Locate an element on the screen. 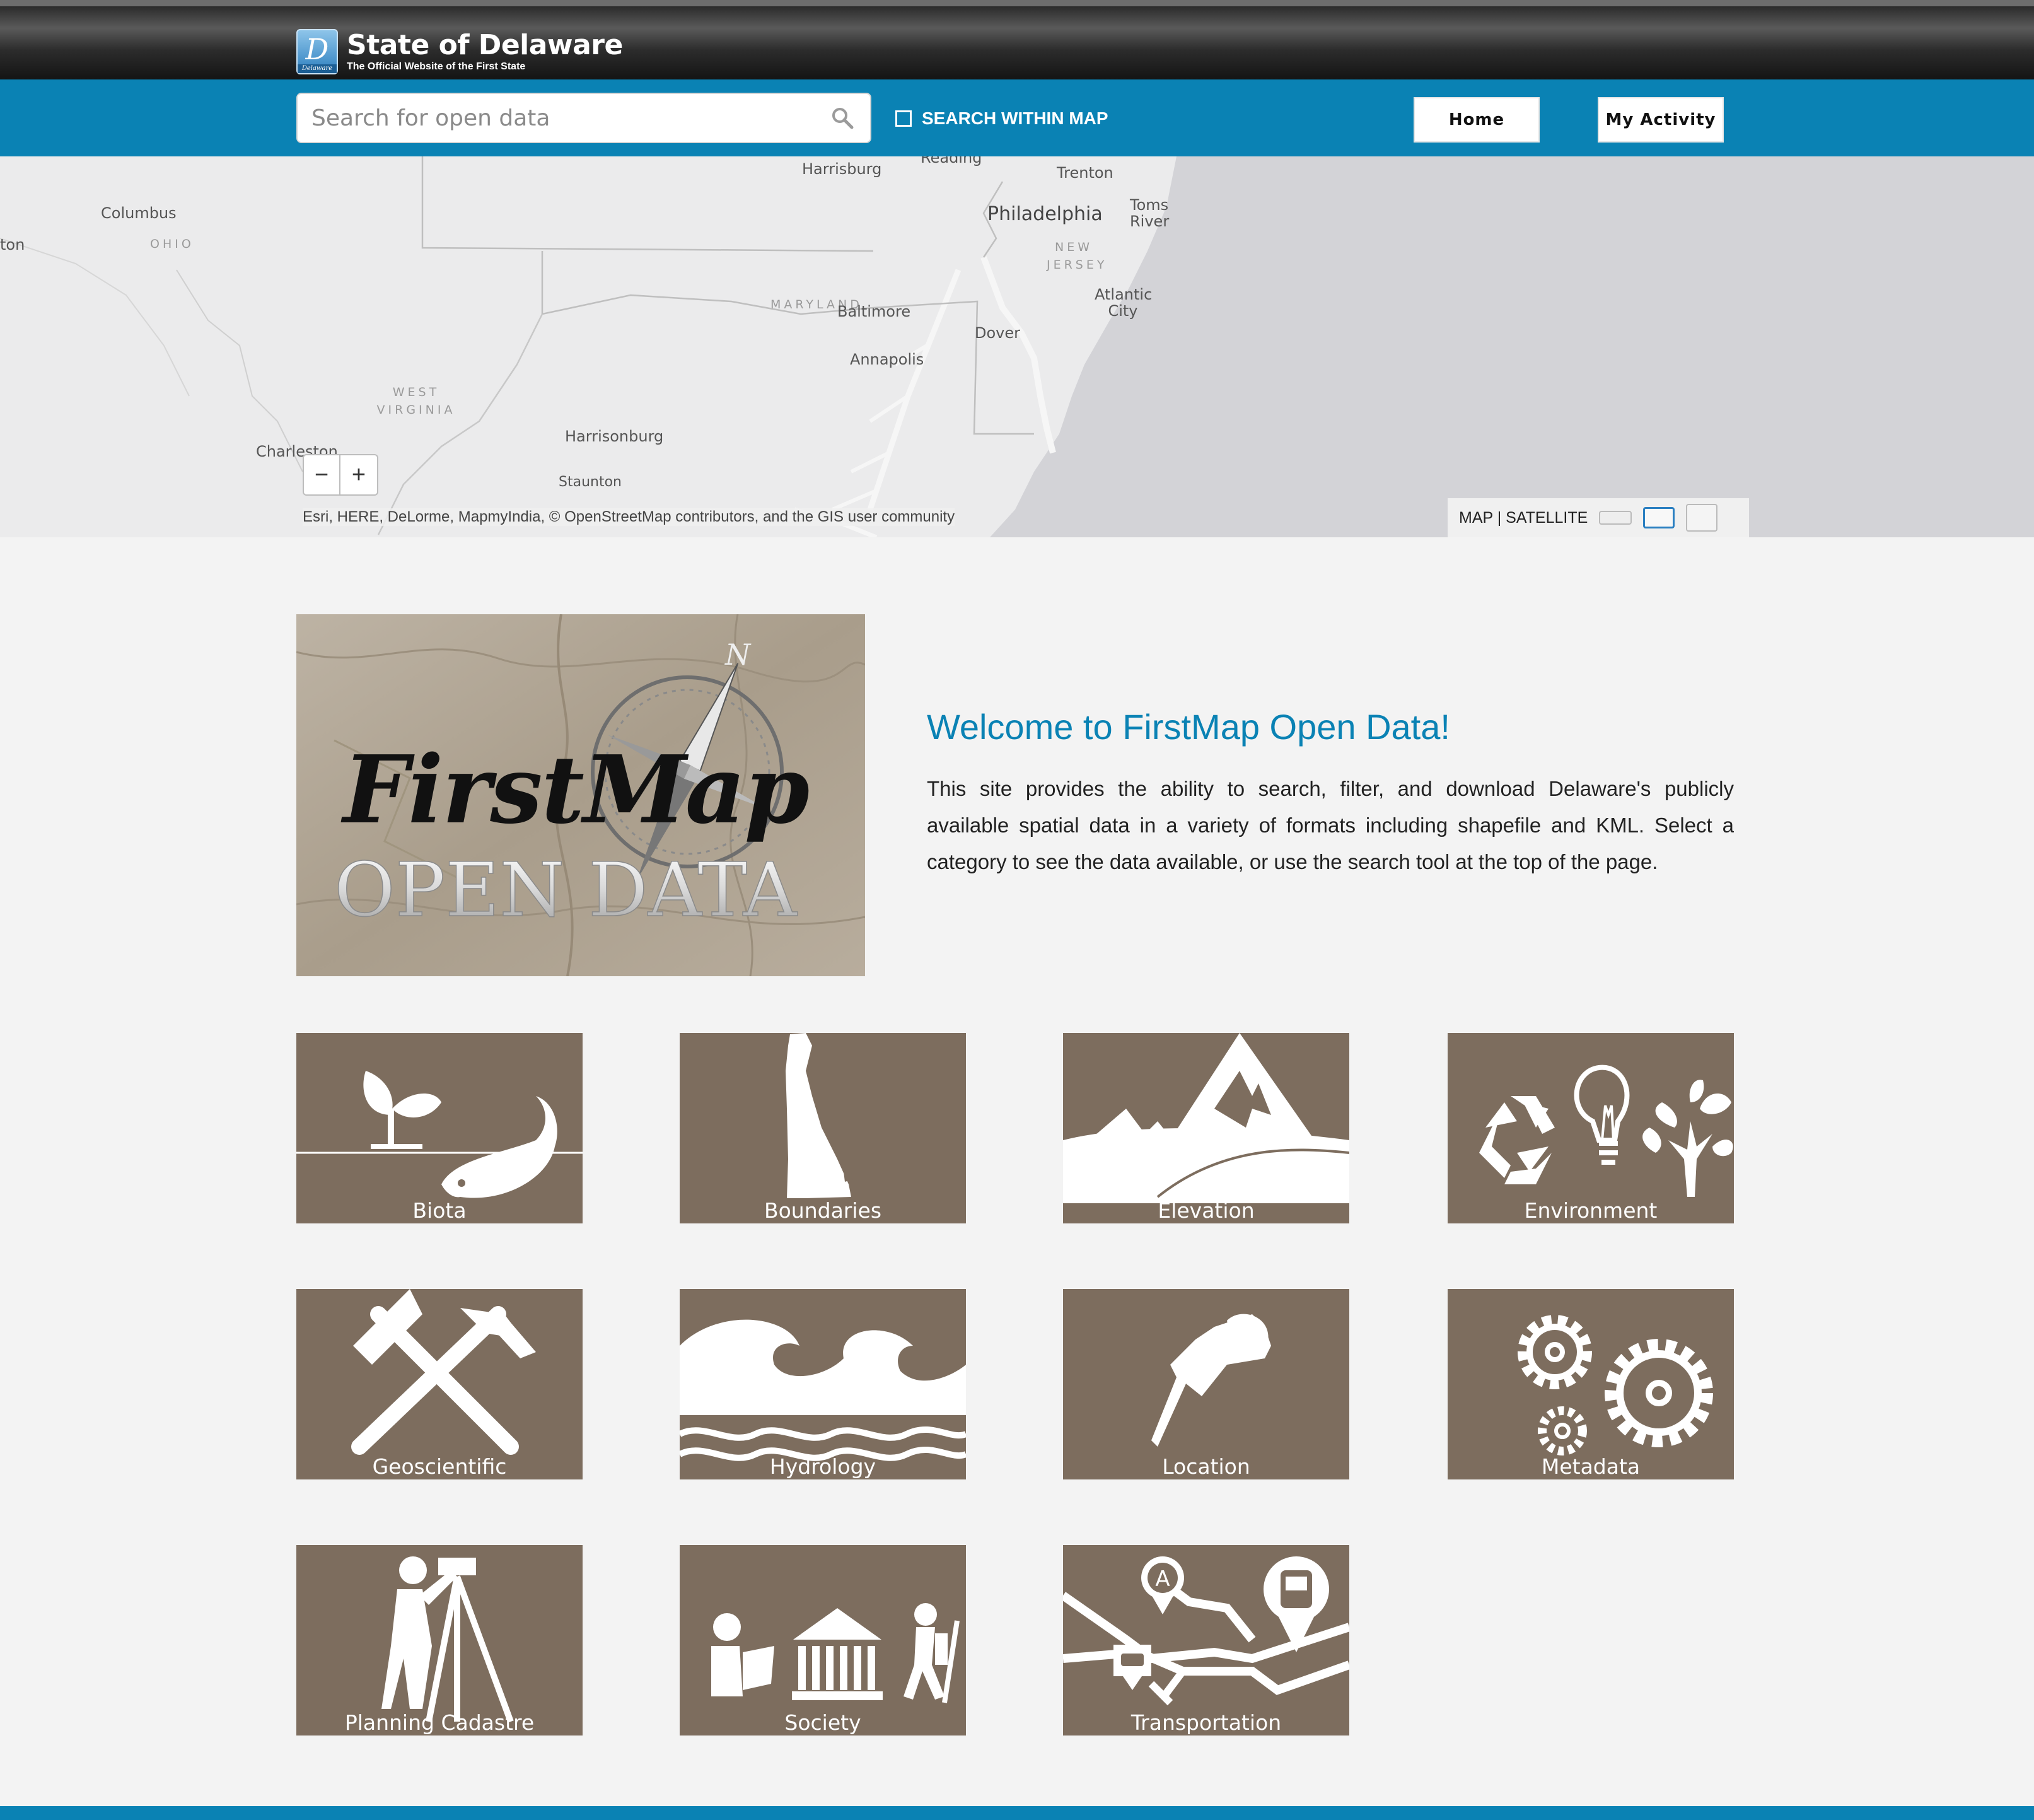 This screenshot has width=2034, height=1820. firstmap-wordmark: FirstMap is located at coordinates (574, 789).